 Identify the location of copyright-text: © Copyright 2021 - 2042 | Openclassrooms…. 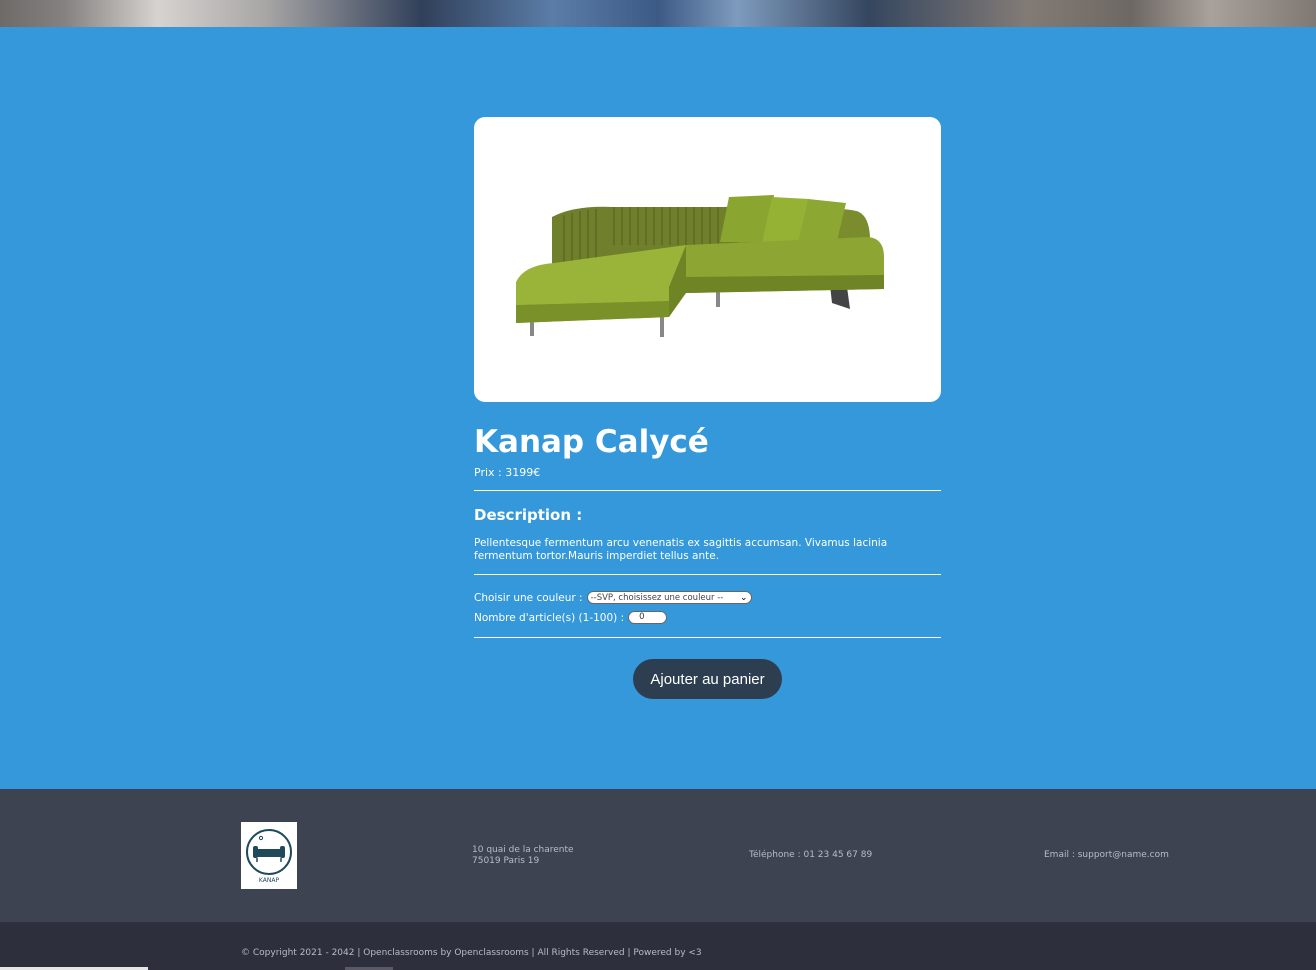
(471, 953).